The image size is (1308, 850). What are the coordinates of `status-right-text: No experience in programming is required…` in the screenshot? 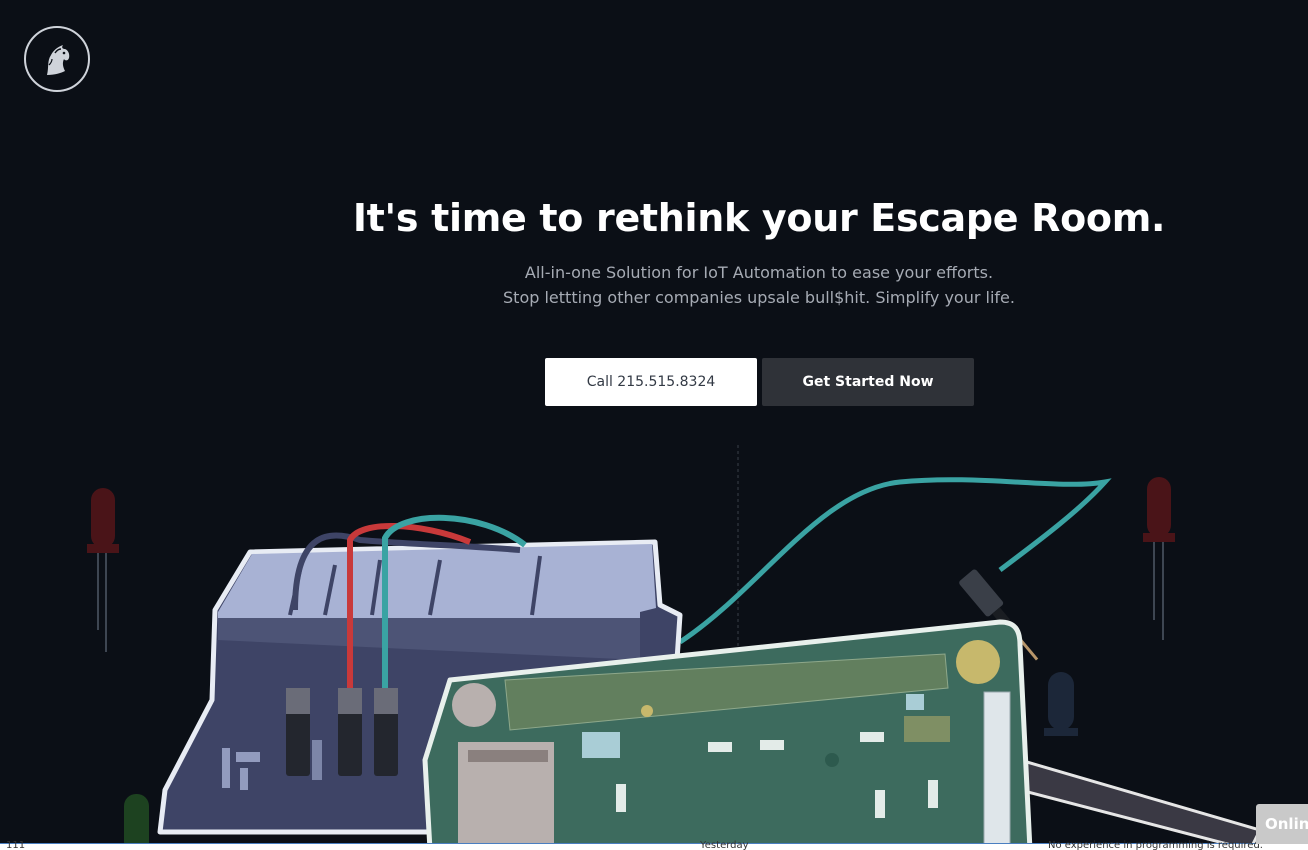 It's located at (1155, 845).